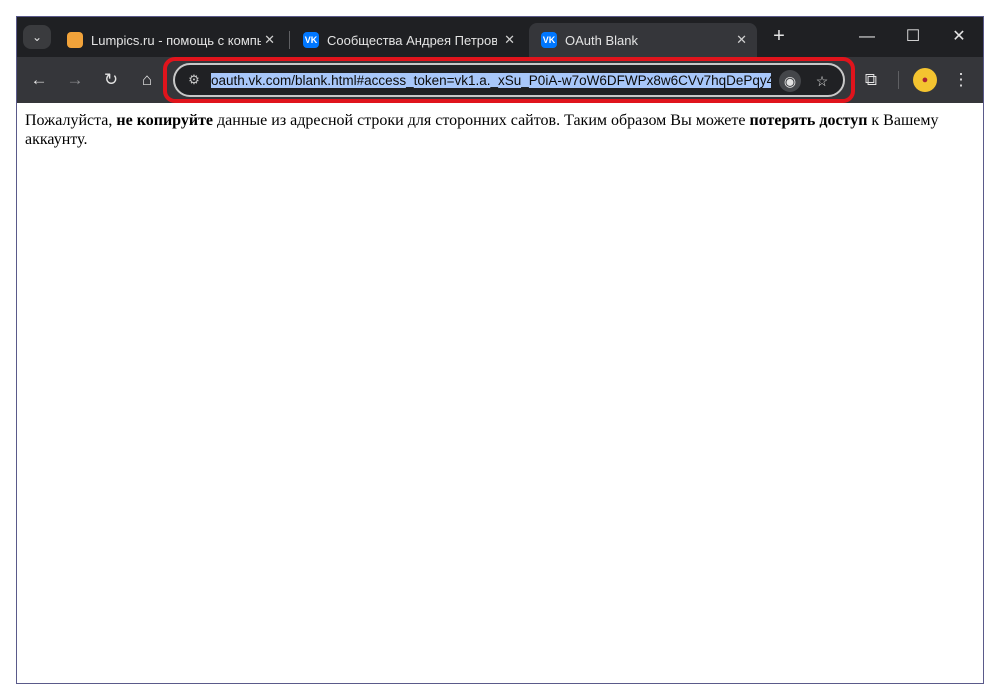 The height and width of the screenshot is (700, 1000). Describe the element at coordinates (898, 80) in the screenshot. I see `toolbar-divider` at that location.